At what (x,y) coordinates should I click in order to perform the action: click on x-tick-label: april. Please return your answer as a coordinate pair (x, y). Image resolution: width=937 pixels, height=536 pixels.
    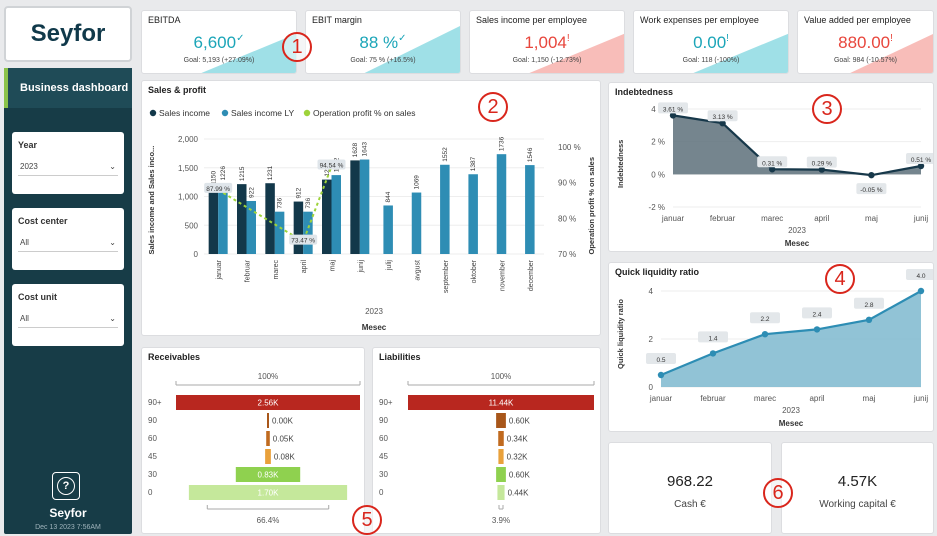
    Looking at the image, I should click on (821, 218).